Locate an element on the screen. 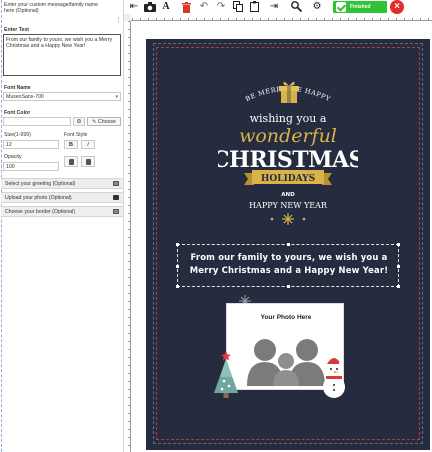  align-left-button is located at coordinates (71, 161).